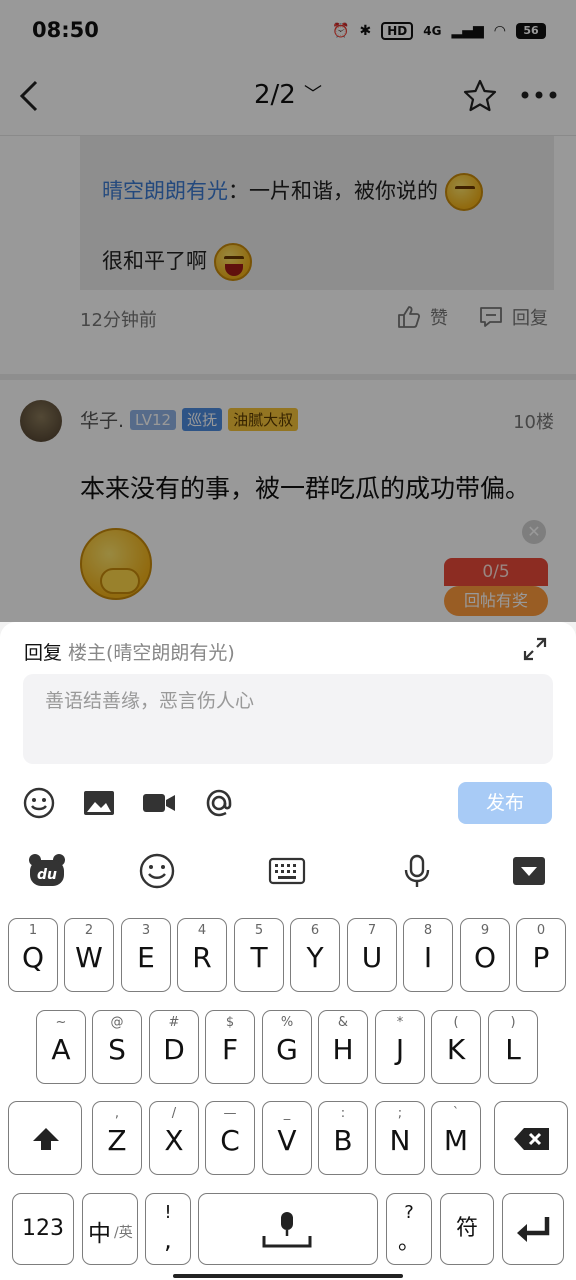  I want to click on reply-header: 回复 楼主(晴空朗朗有光), so click(129, 651).